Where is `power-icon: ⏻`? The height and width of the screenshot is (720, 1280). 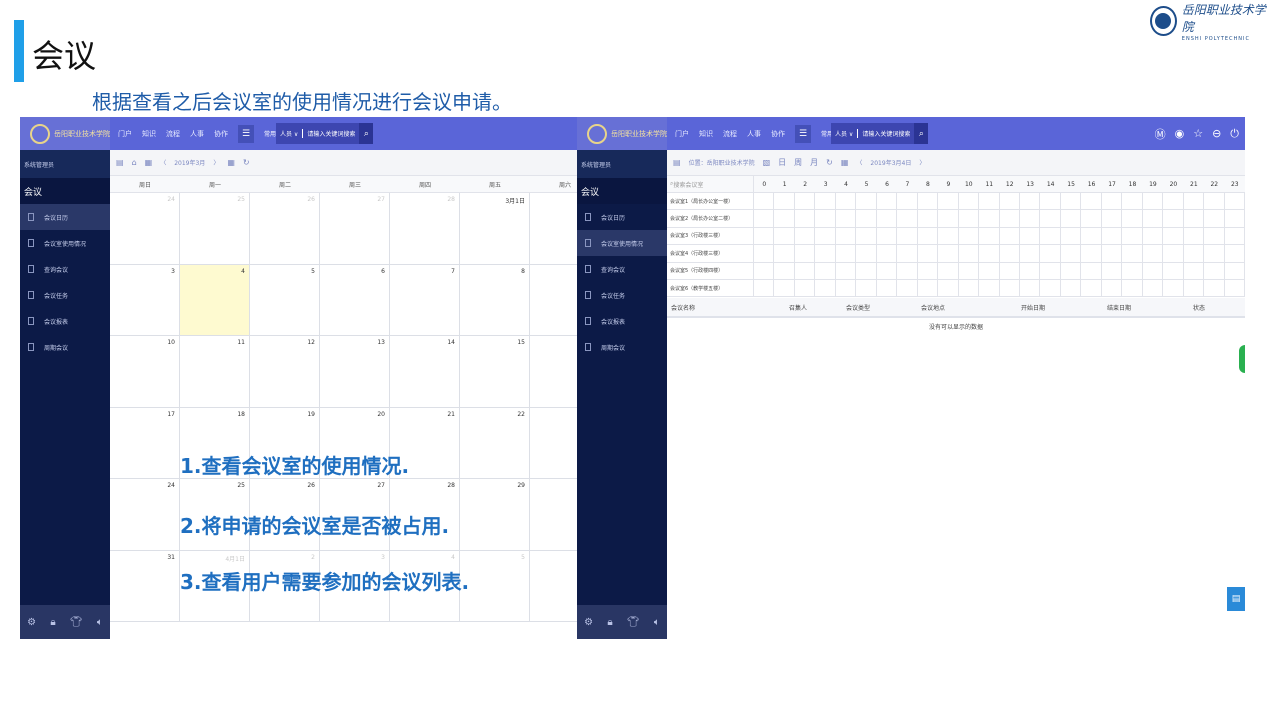
power-icon: ⏻ is located at coordinates (1234, 134).